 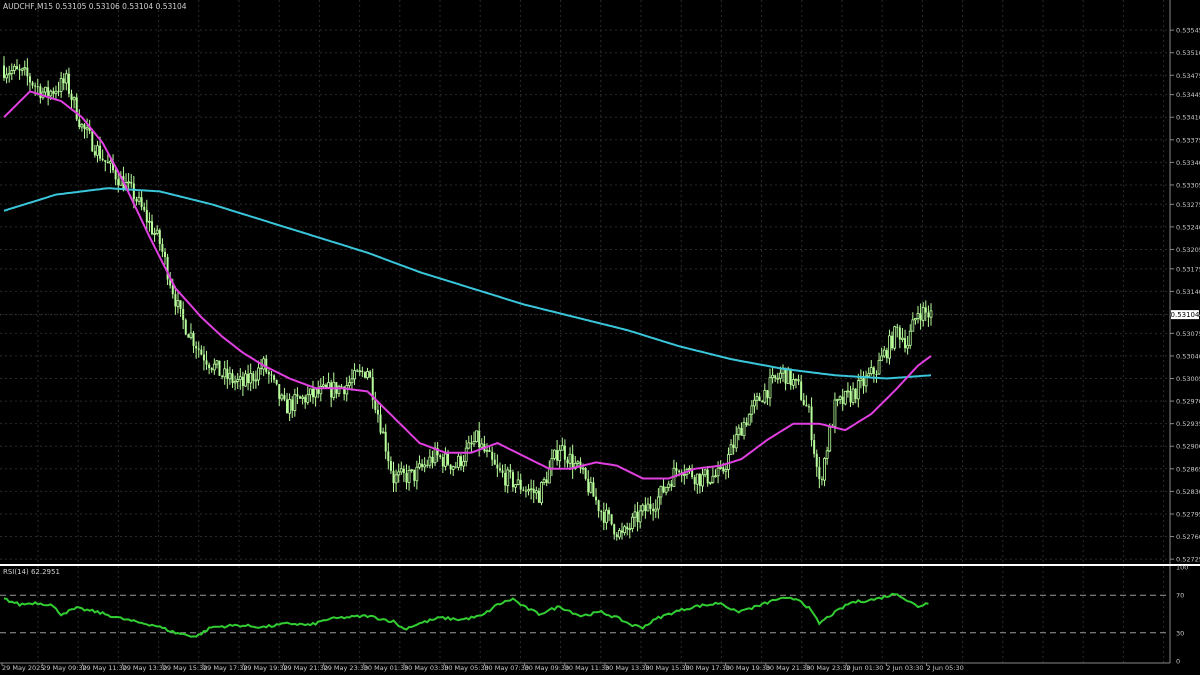 I want to click on time-tick-label: 29 May 11:30, so click(x=104, y=668).